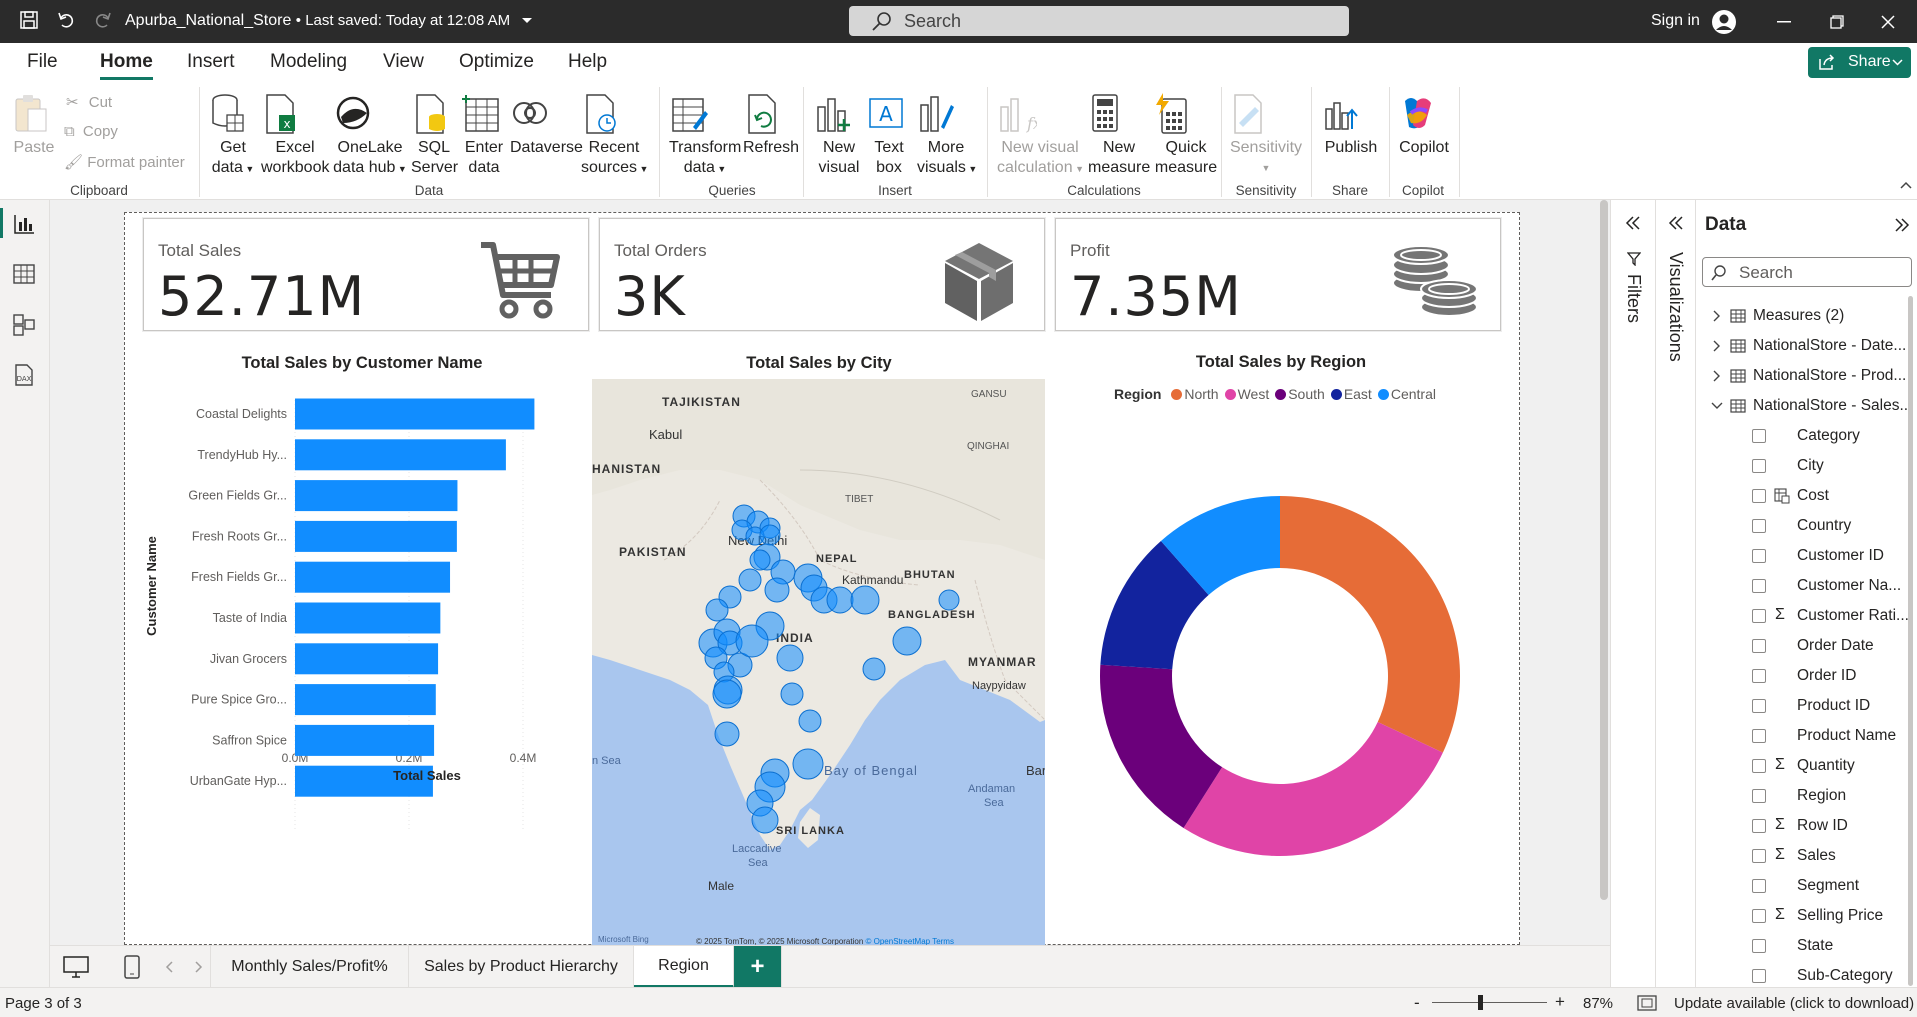 This screenshot has width=1917, height=1017. I want to click on copy-button: ⧉ Copy, so click(91, 131).